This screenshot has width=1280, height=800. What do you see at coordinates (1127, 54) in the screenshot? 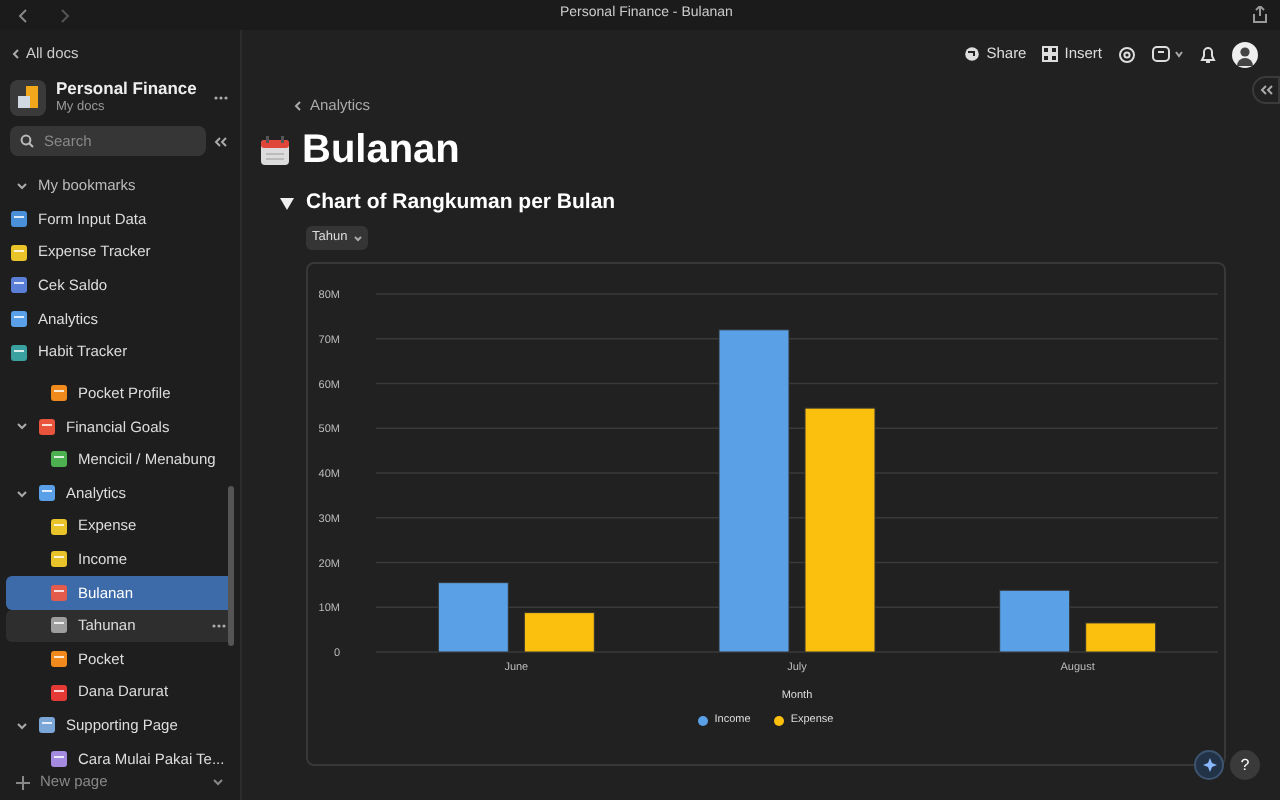
I see `settings-icon` at bounding box center [1127, 54].